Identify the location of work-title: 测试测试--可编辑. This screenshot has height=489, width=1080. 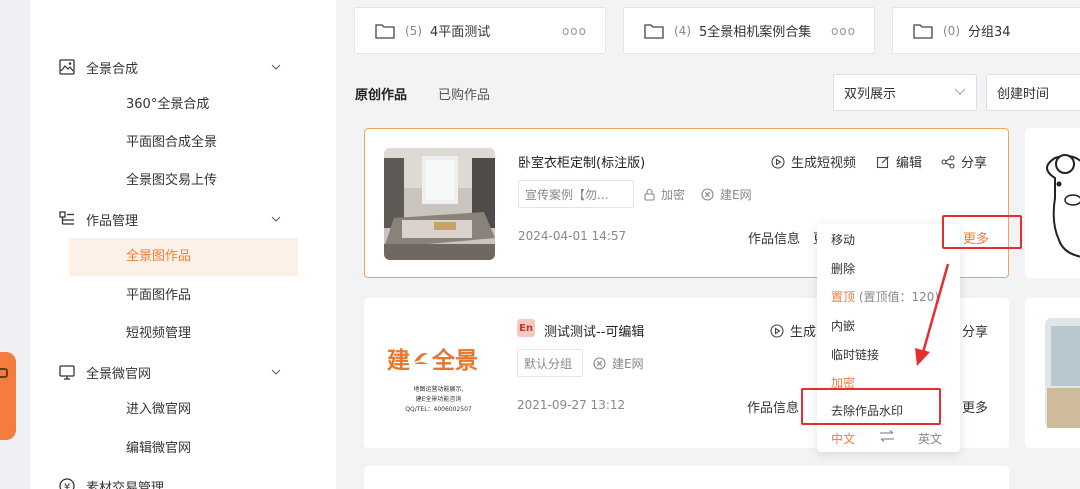
(594, 330).